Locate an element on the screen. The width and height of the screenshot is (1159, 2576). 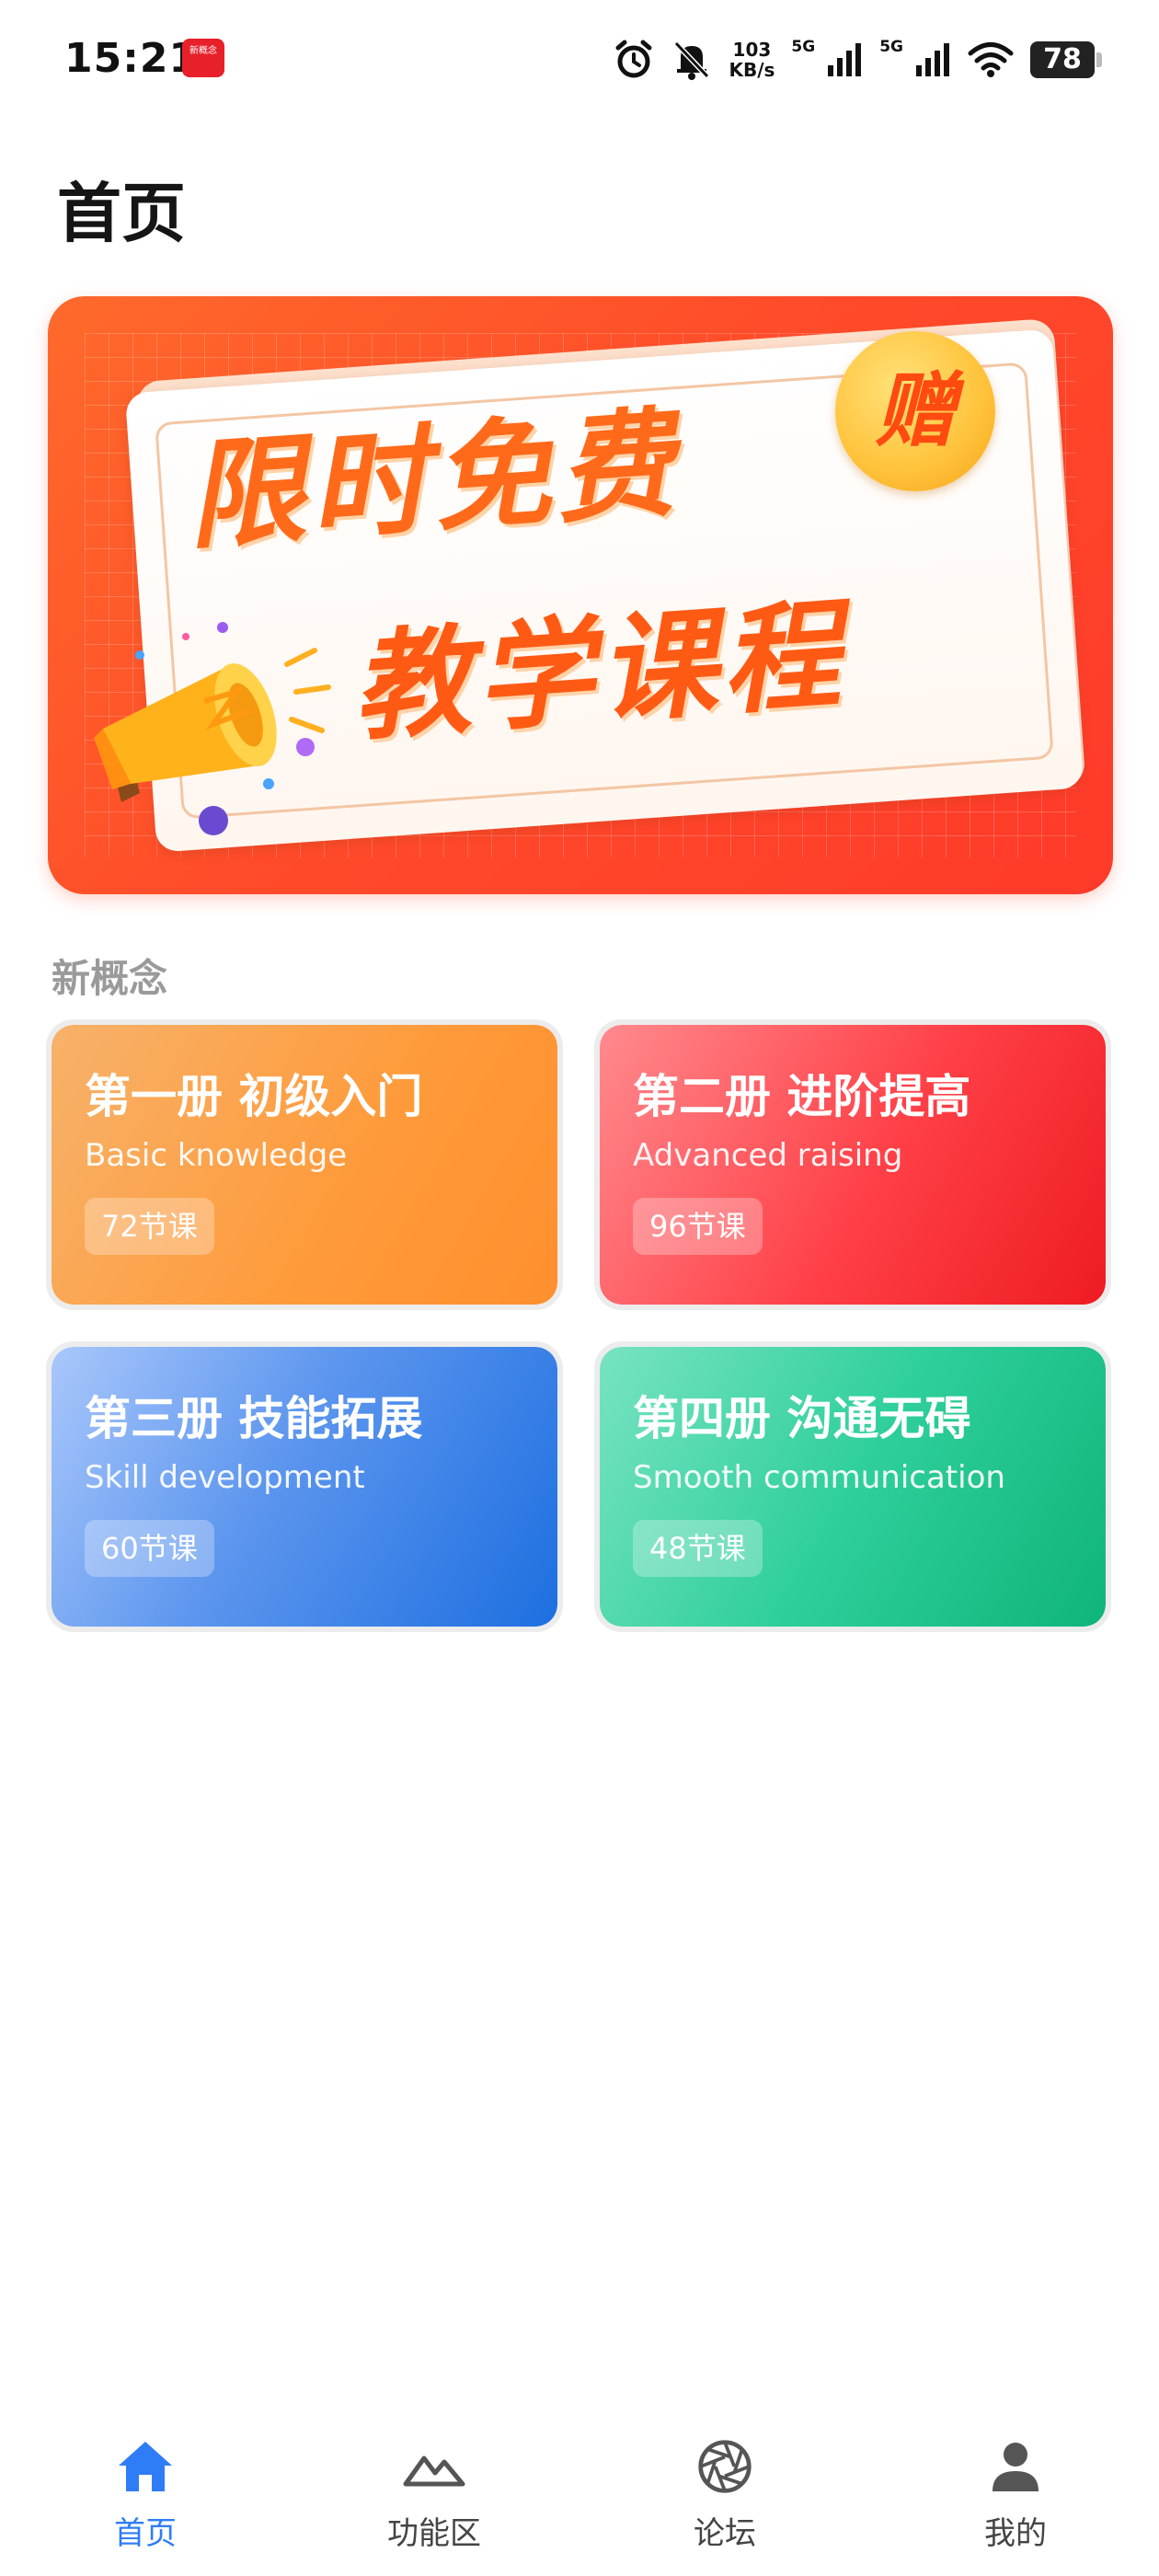
nav-item-forum: 论坛 is located at coordinates (725, 2495).